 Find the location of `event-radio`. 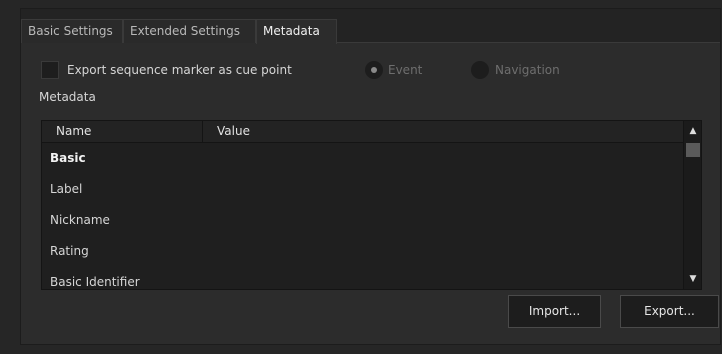

event-radio is located at coordinates (374, 70).